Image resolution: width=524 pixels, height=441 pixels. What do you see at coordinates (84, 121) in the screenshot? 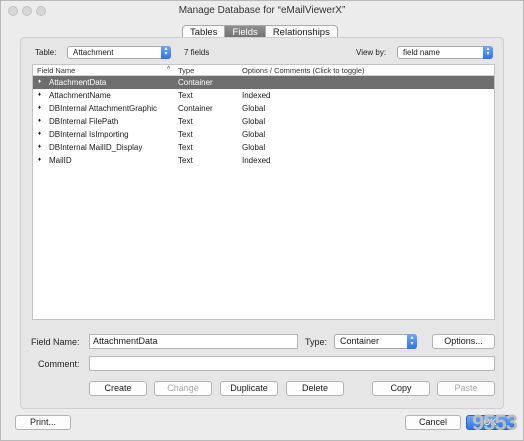
I see `row-field-name: DBInternal FilePath` at bounding box center [84, 121].